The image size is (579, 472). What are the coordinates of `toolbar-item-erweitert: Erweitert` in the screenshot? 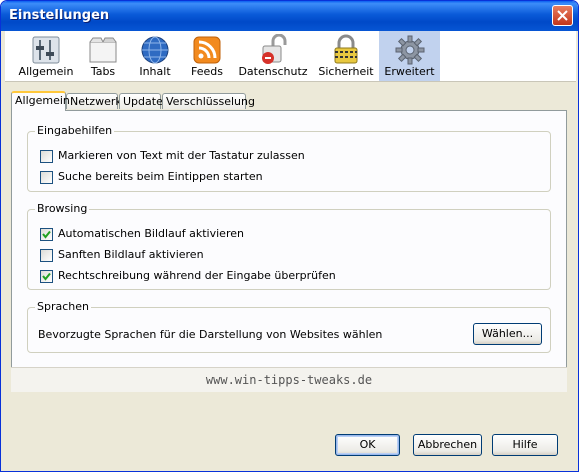 It's located at (409, 56).